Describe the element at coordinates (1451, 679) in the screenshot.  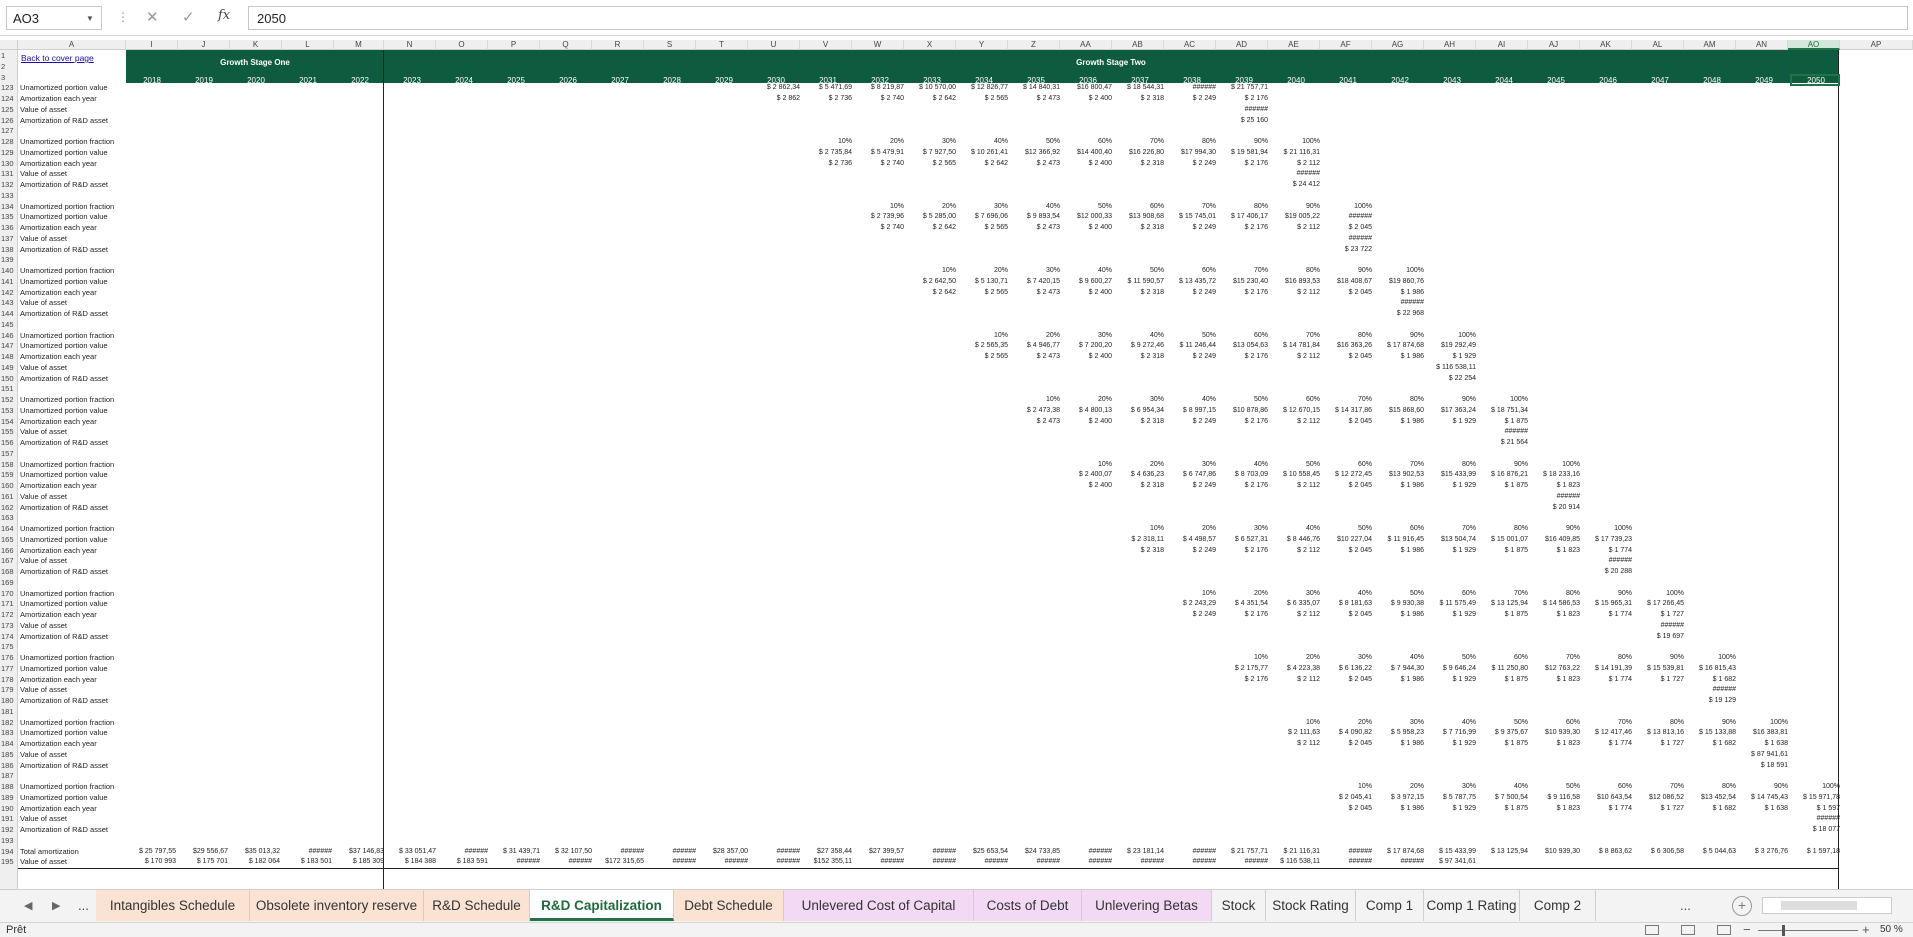
I see `amortization-cell: $ 1 929` at that location.